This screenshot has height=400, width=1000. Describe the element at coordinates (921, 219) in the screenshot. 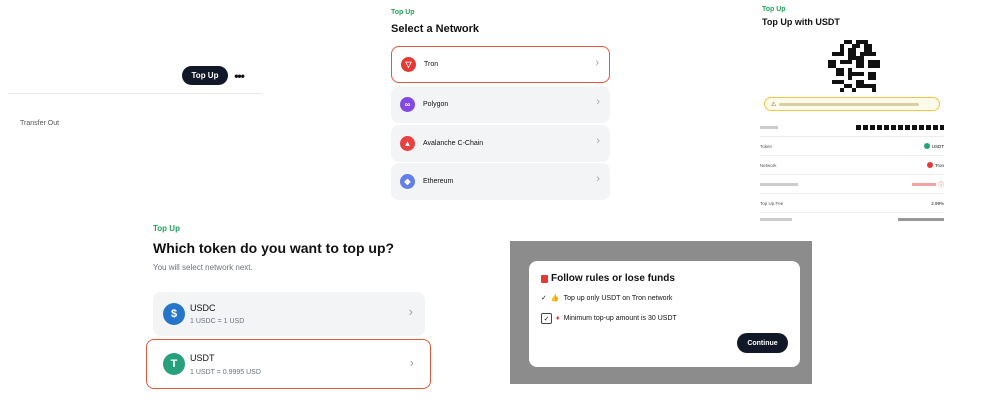

I see `row-value-blurred` at that location.